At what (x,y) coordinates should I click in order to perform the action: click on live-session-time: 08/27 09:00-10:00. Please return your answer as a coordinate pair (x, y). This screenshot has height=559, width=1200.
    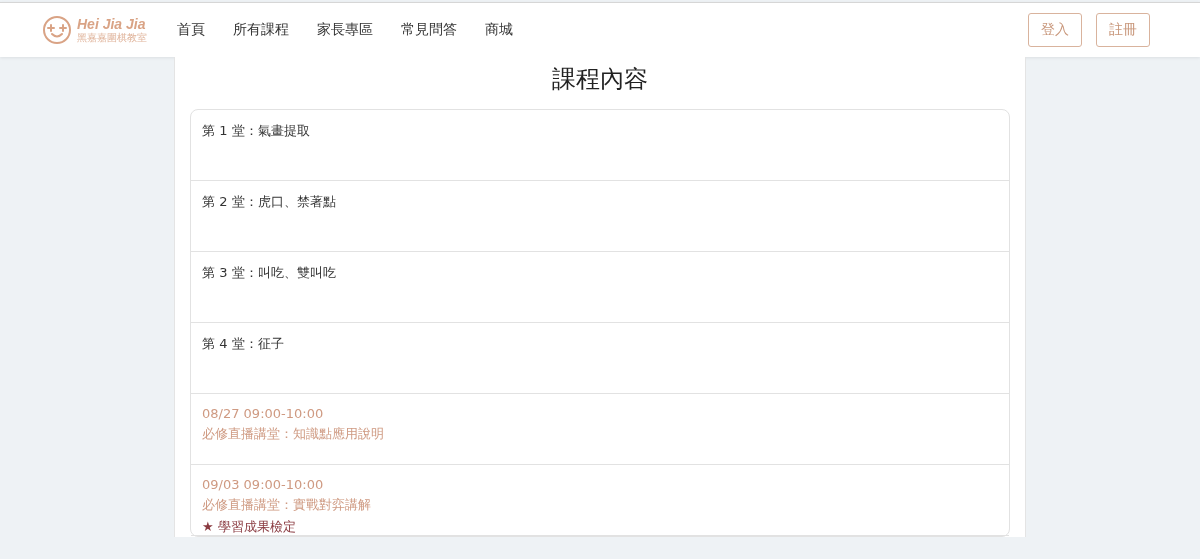
    Looking at the image, I should click on (263, 413).